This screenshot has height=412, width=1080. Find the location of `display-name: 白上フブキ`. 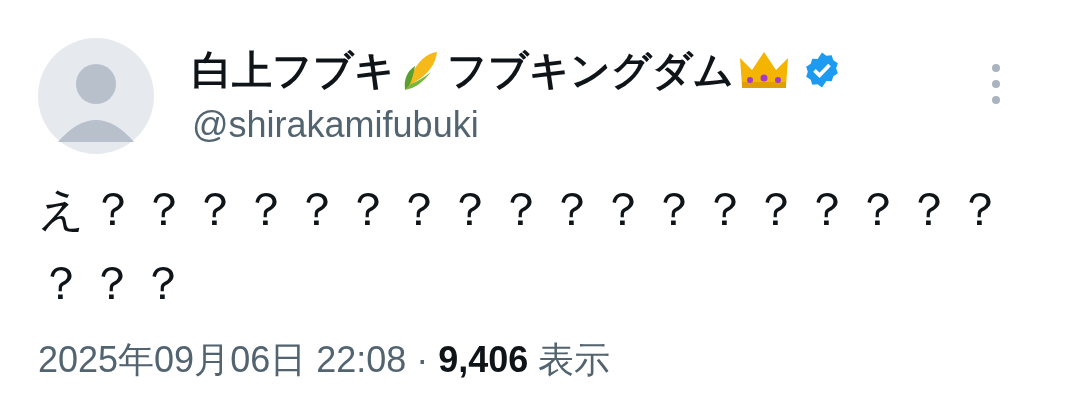

display-name: 白上フブキ is located at coordinates (293, 70).